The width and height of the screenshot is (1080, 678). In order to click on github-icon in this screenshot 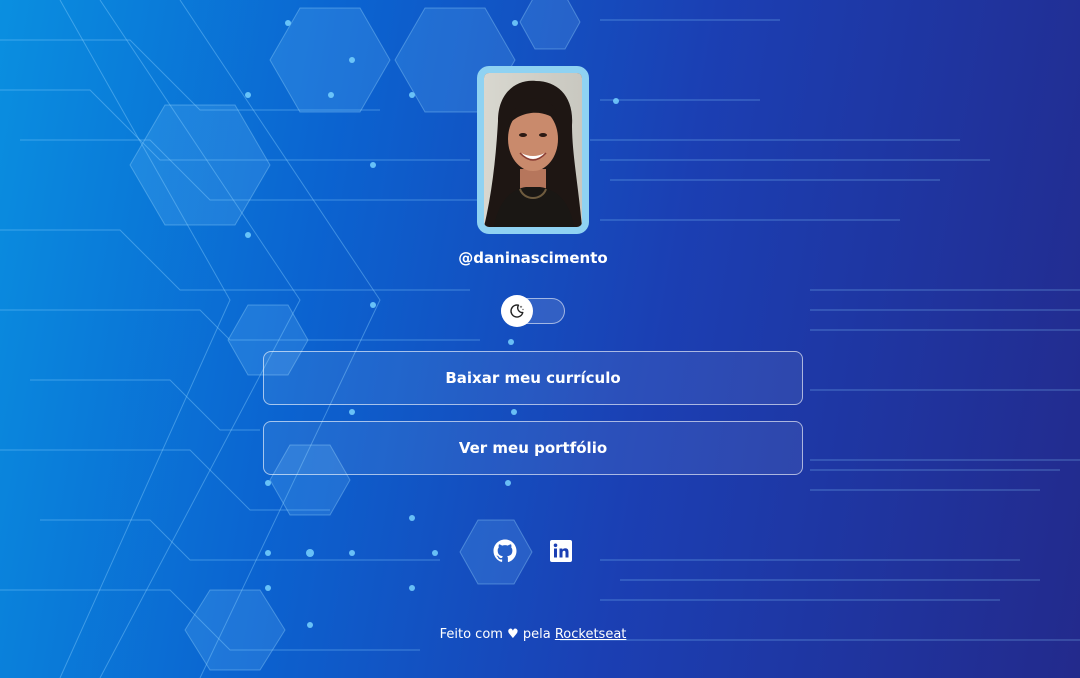, I will do `click(505, 551)`.